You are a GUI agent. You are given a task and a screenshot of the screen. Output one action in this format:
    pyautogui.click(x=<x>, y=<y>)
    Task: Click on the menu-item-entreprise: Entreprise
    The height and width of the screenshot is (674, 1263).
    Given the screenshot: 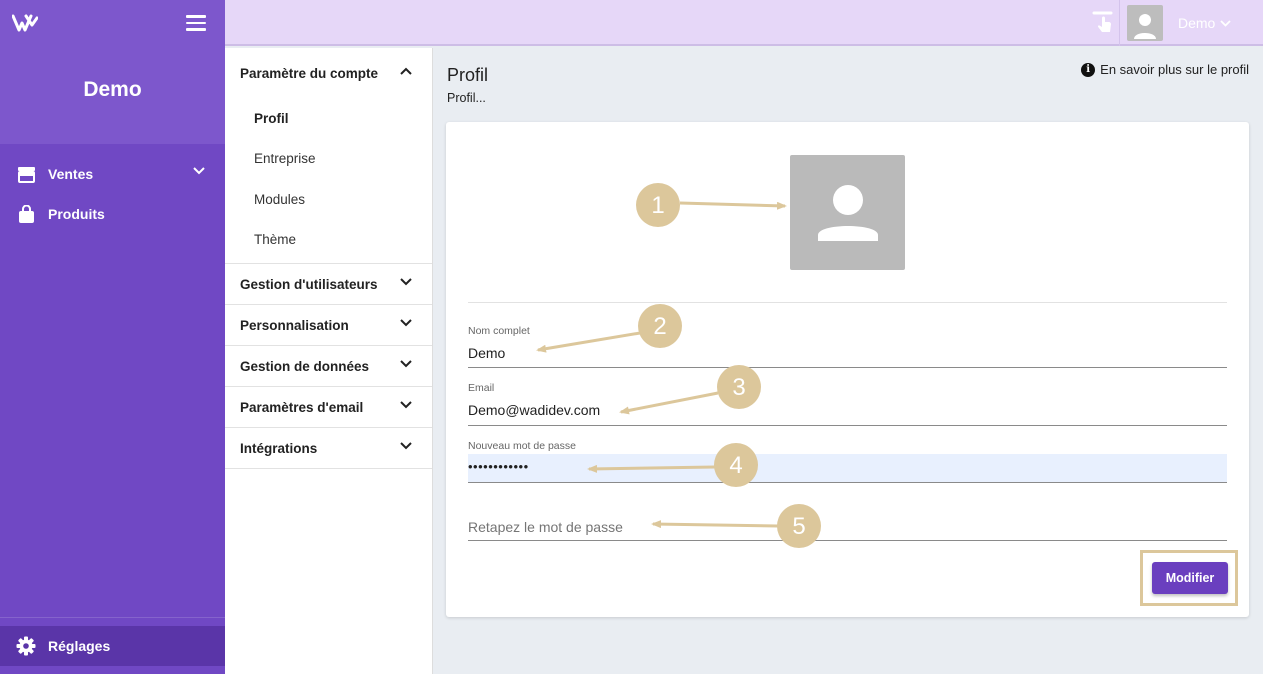 What is the action you would take?
    pyautogui.click(x=328, y=159)
    